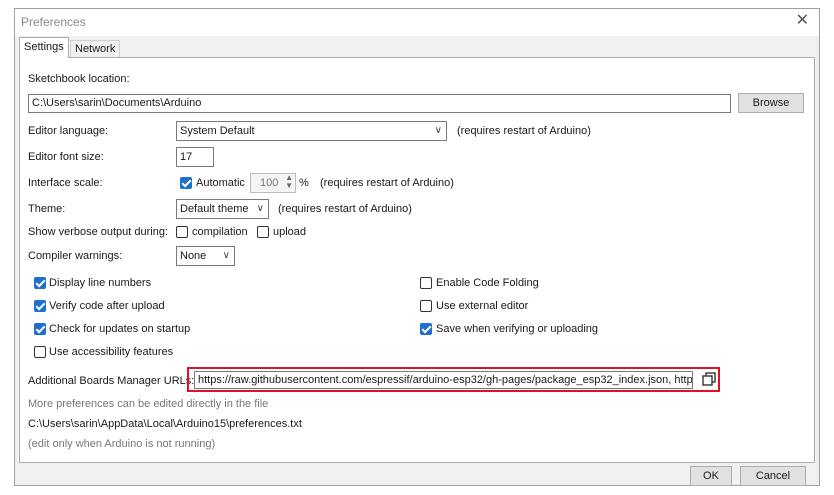 Image resolution: width=834 pixels, height=495 pixels. Describe the element at coordinates (79, 79) in the screenshot. I see `sketchbook-label: Sketchbook location:` at that location.